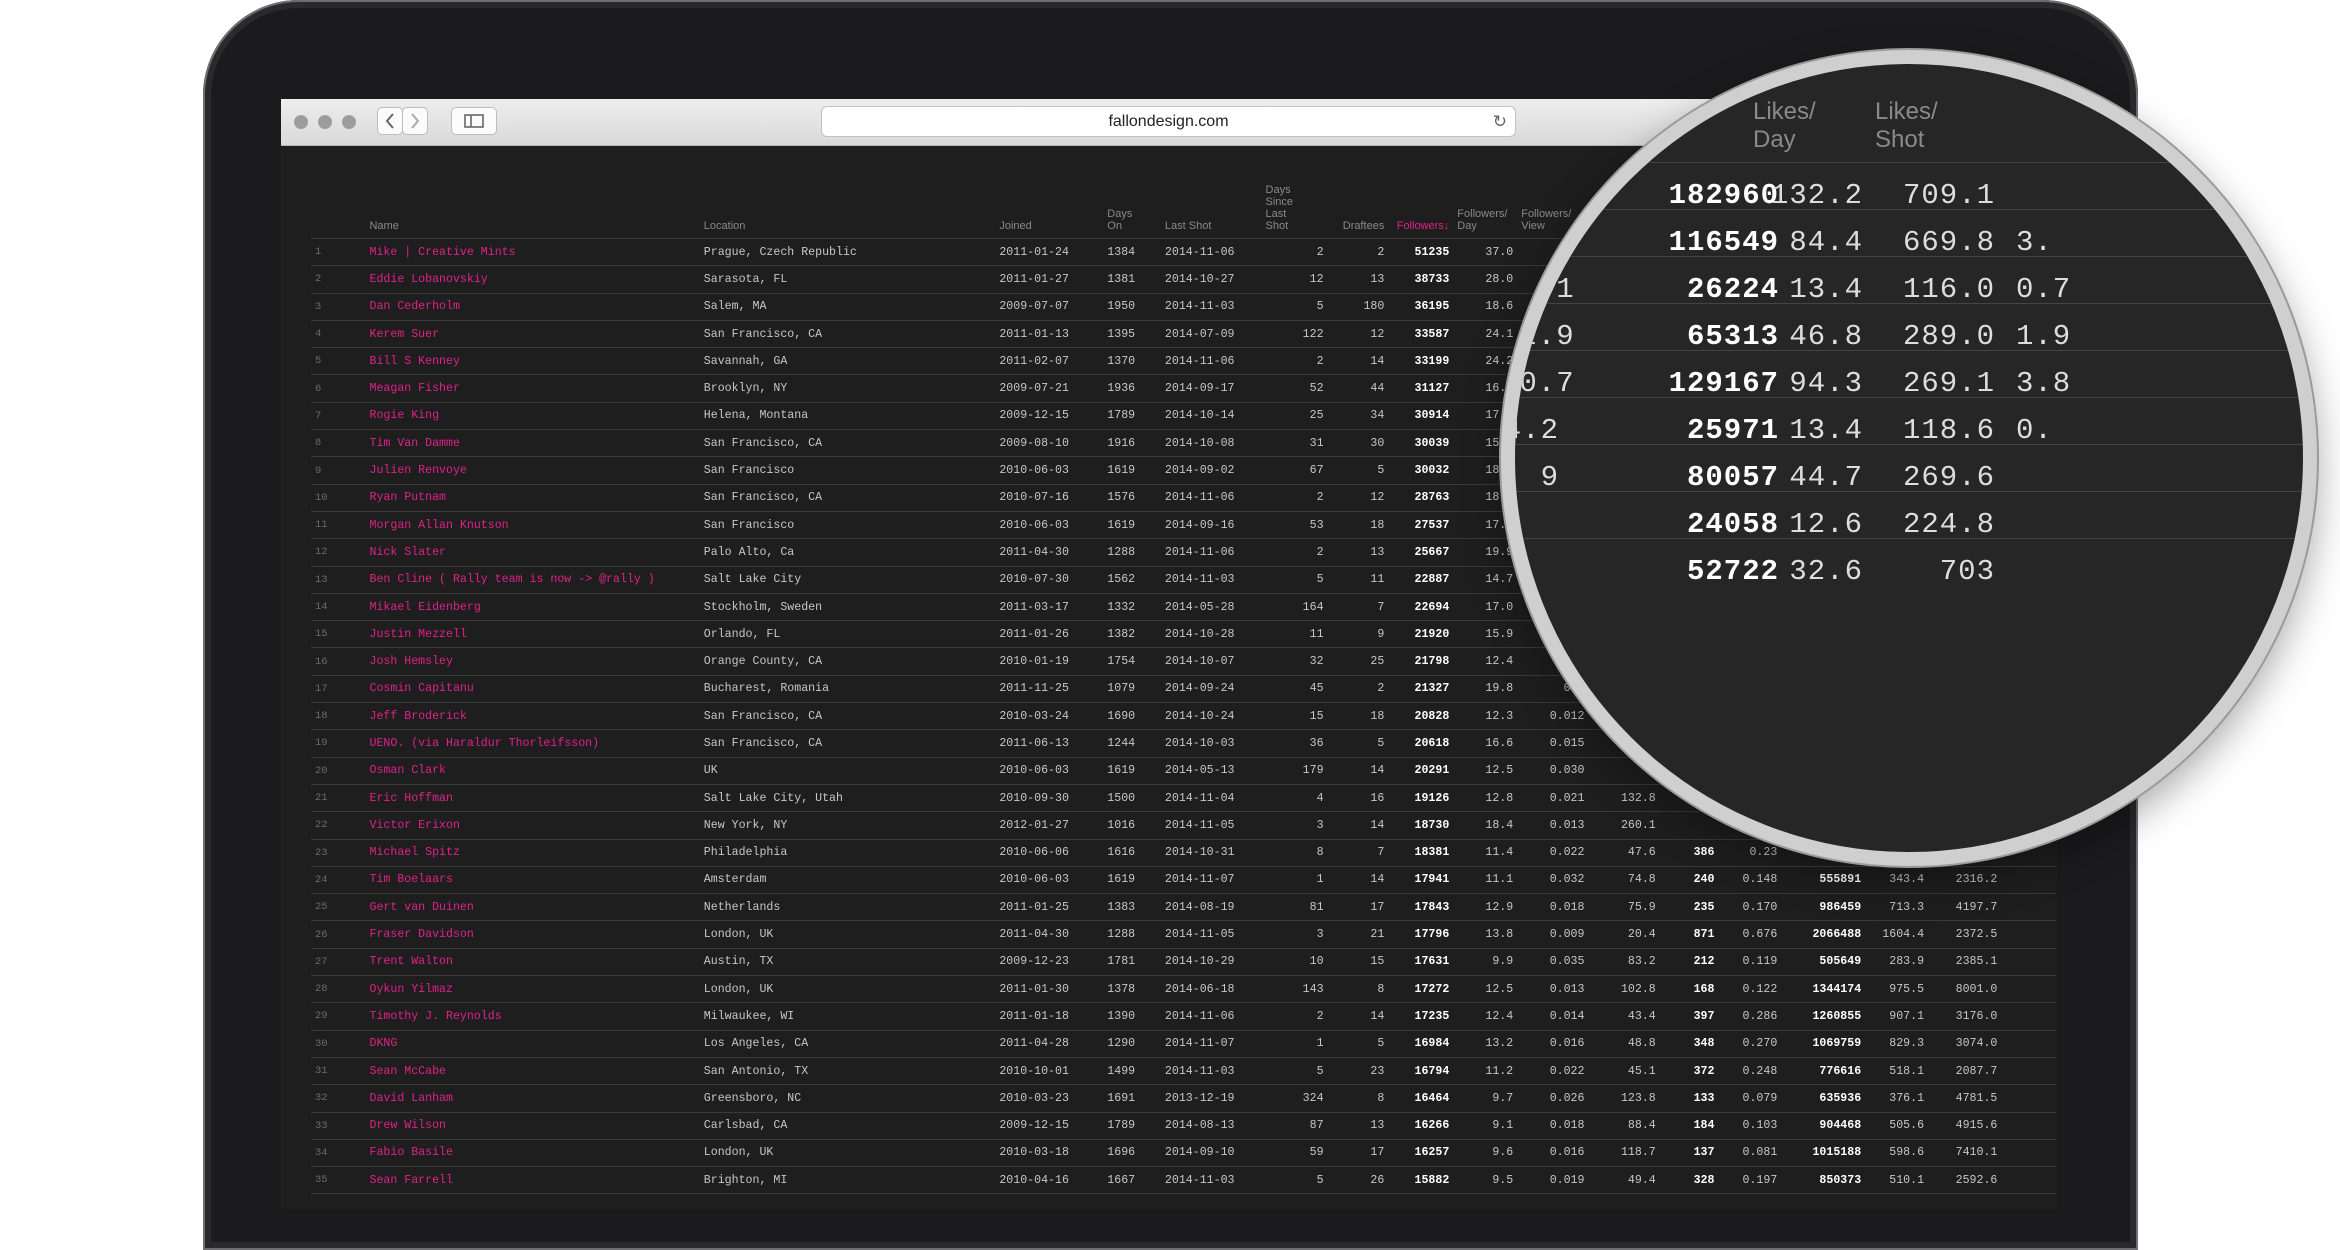  Describe the element at coordinates (338, 607) in the screenshot. I see `row-index: 14` at that location.